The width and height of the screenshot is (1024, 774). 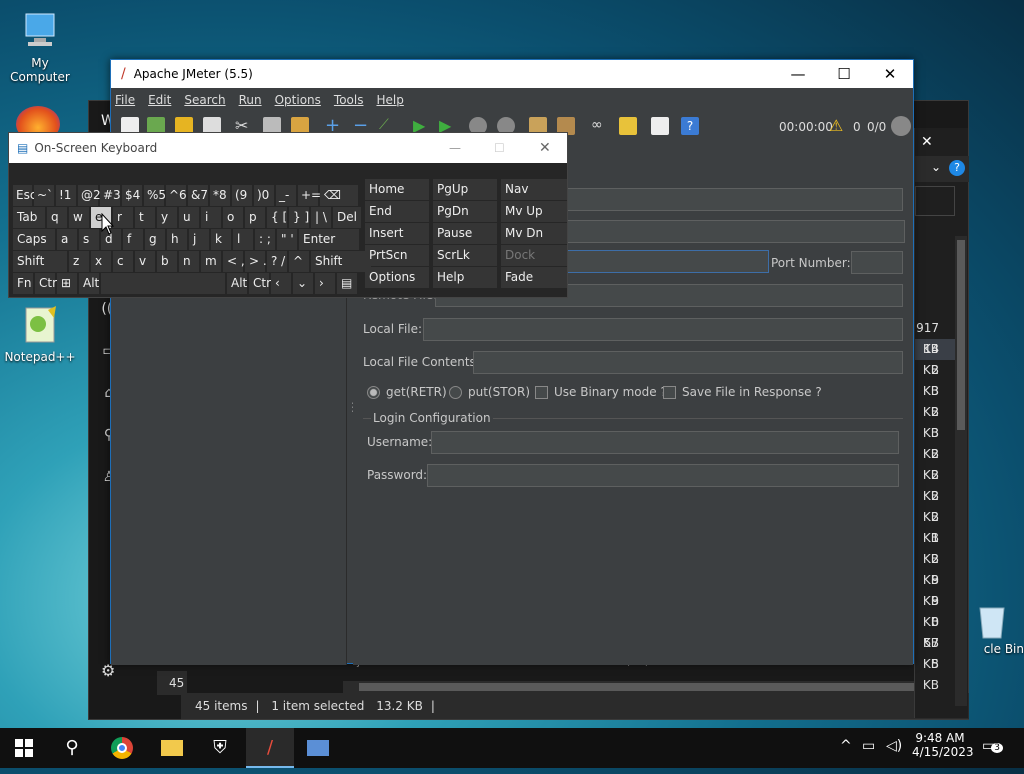 I want to click on osk-key-o: o, so click(x=233, y=217).